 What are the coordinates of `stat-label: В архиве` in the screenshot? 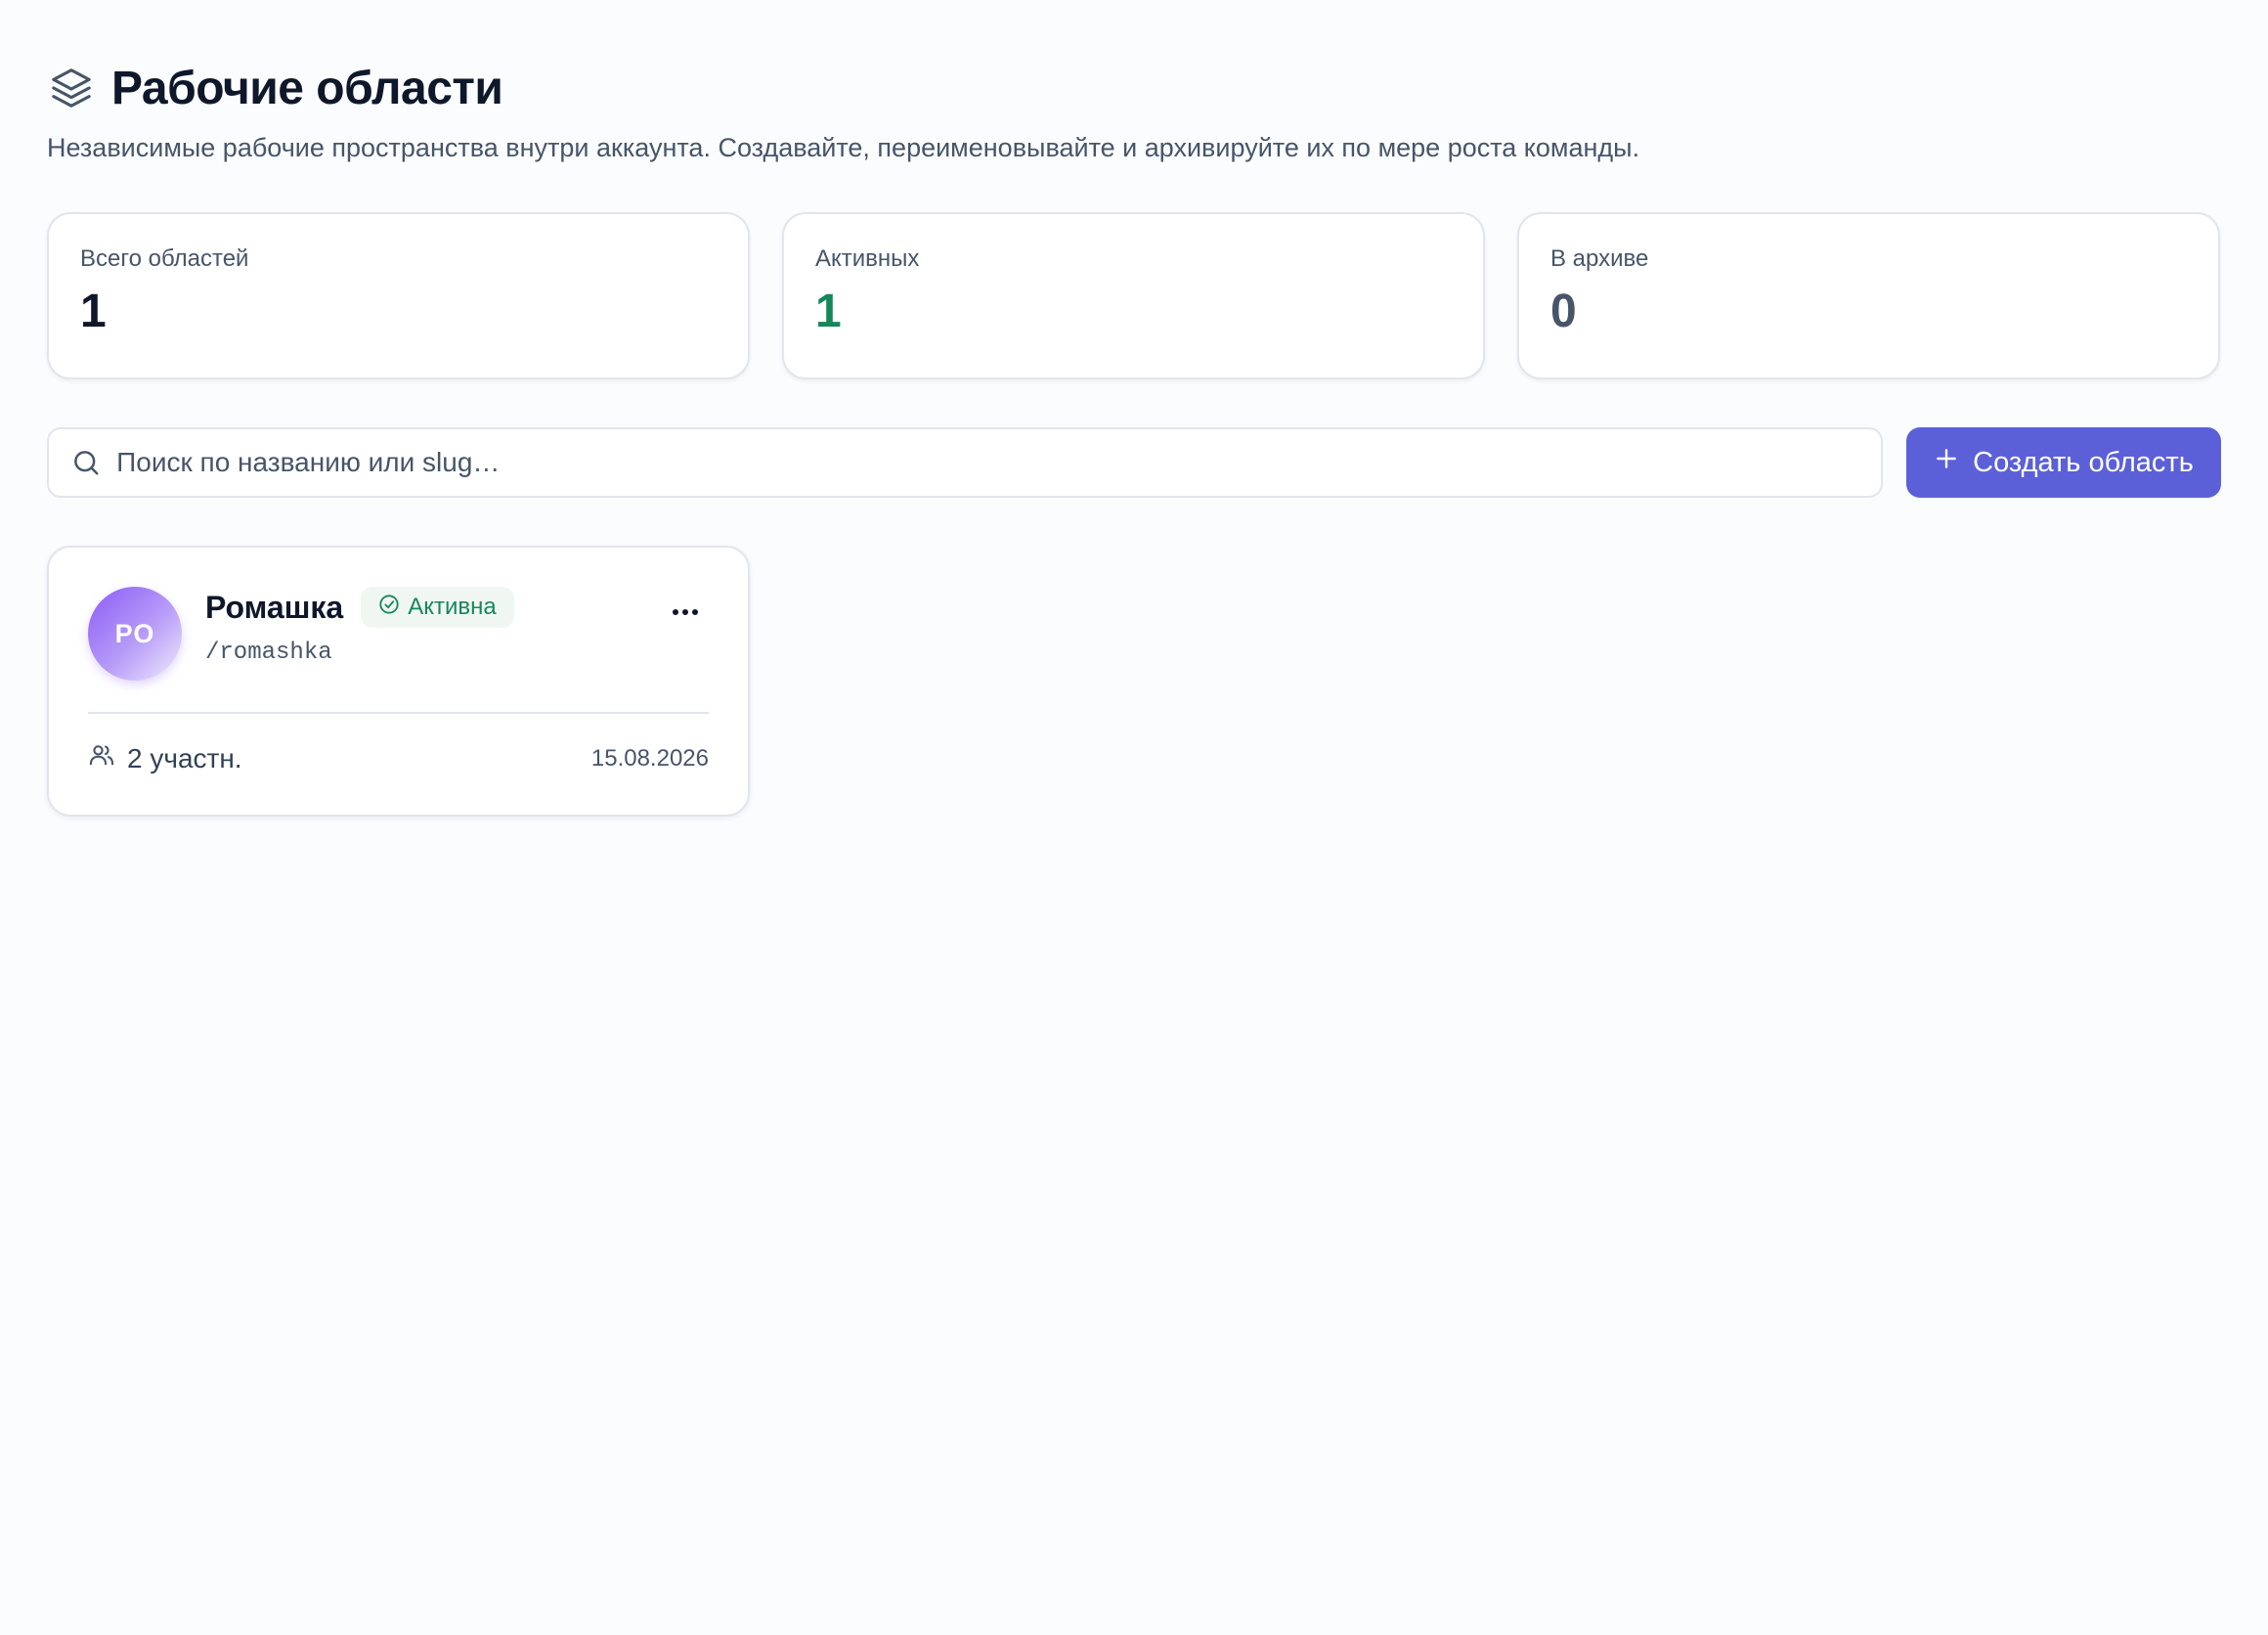 It's located at (1599, 258).